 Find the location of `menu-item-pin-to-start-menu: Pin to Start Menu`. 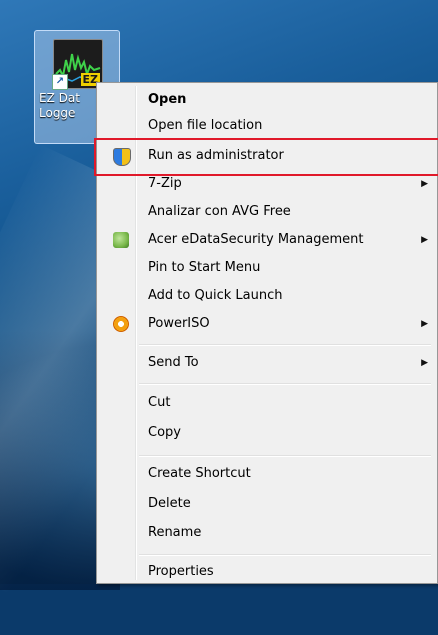

menu-item-pin-to-start-menu: Pin to Start Menu is located at coordinates (267, 268).